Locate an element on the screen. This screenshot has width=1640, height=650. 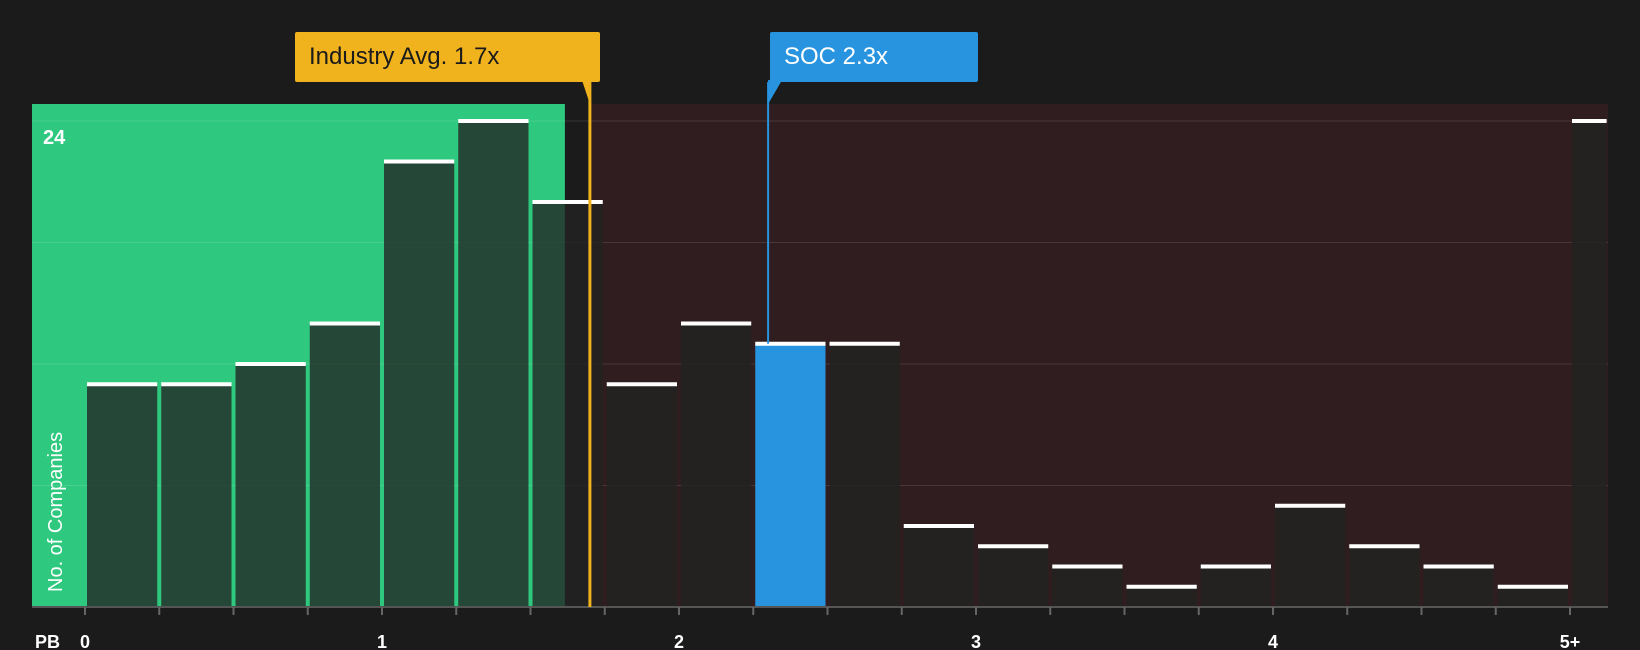
subject-callout: SOC 2.3x is located at coordinates (874, 57).